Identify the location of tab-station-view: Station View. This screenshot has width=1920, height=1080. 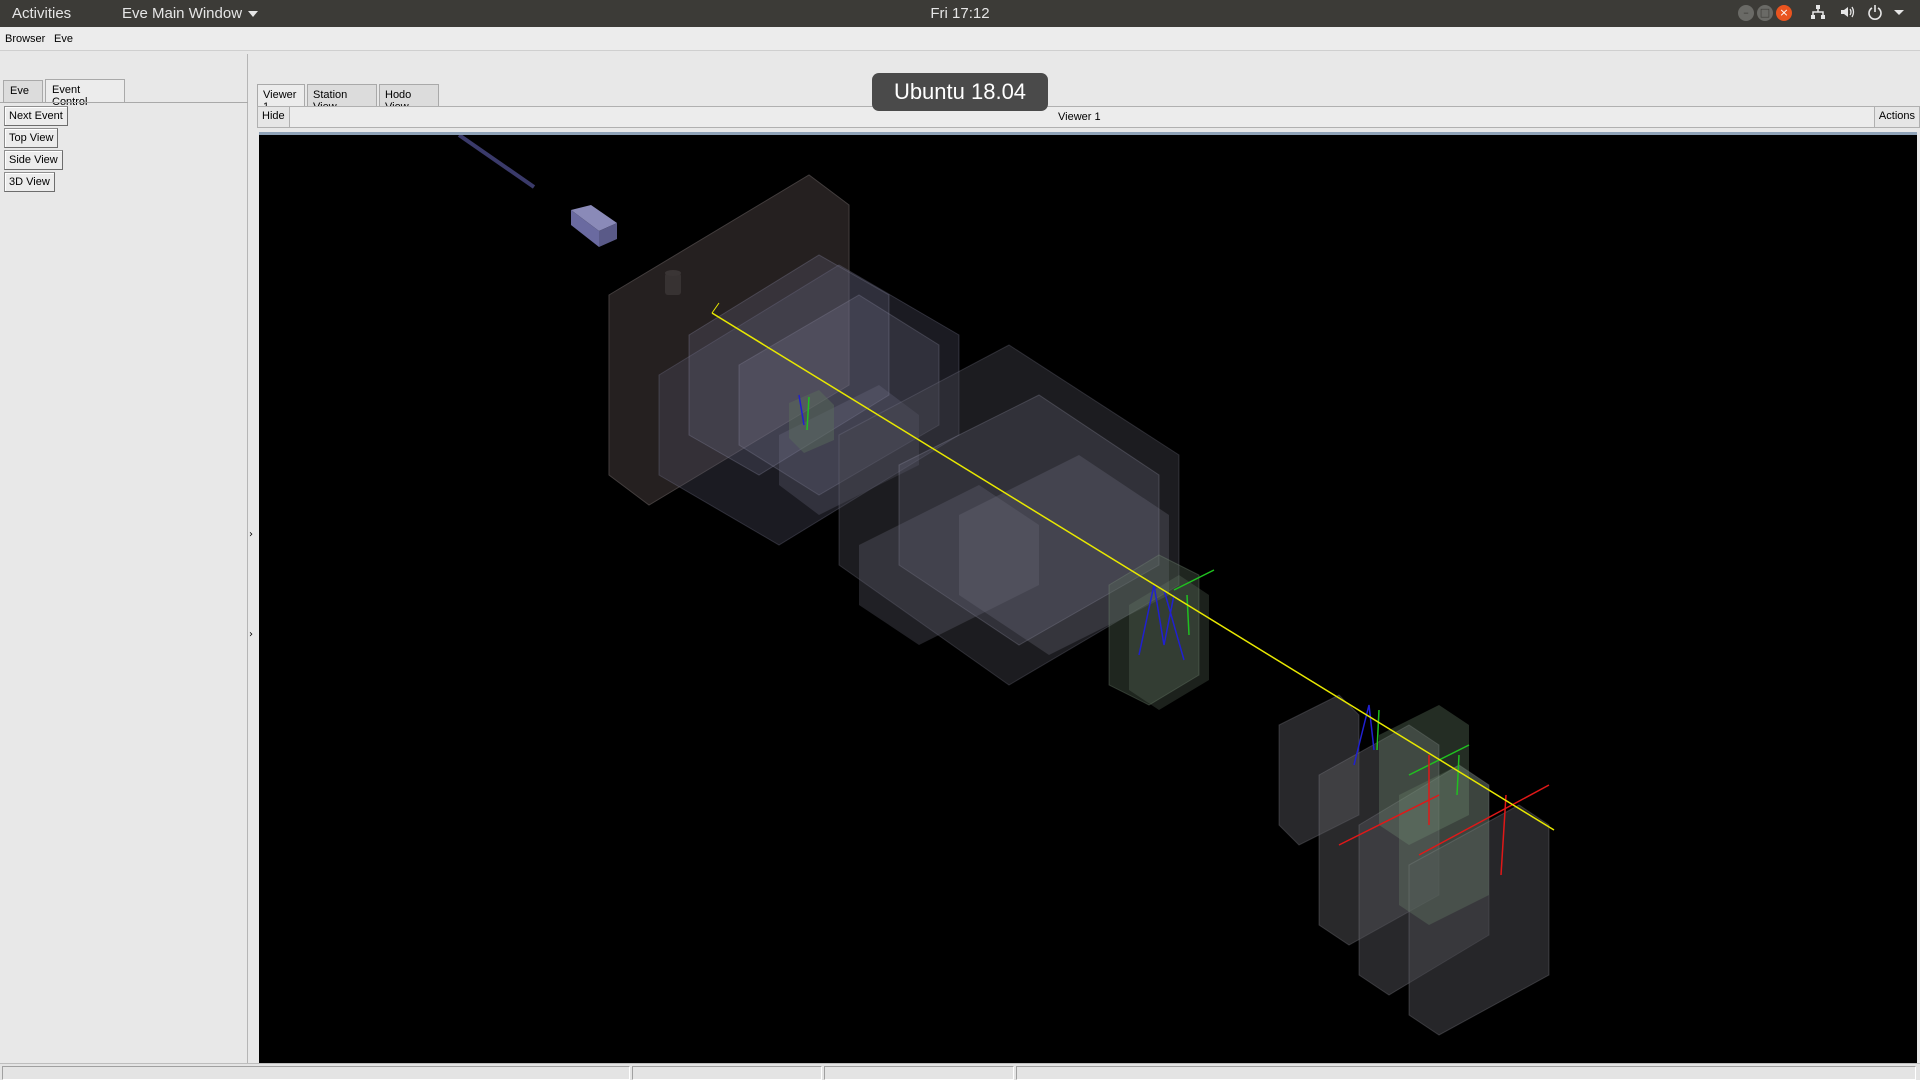
(342, 98).